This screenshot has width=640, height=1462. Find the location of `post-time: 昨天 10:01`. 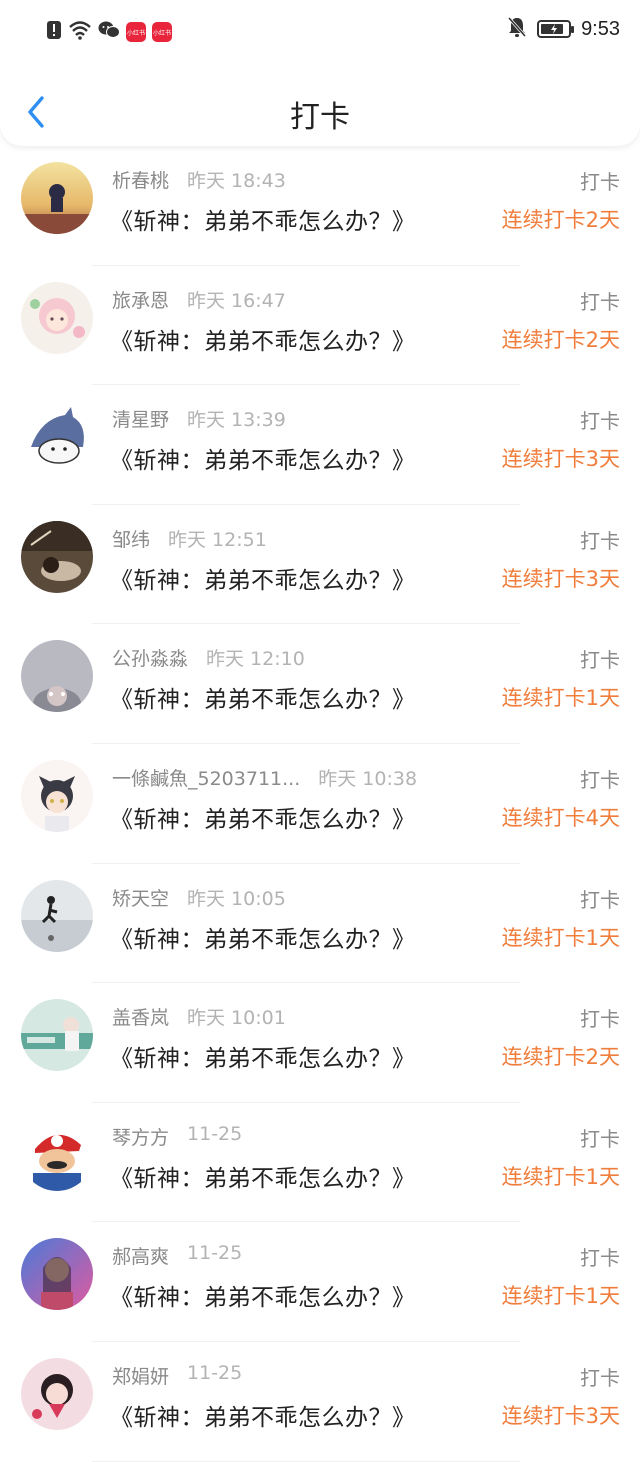

post-time: 昨天 10:01 is located at coordinates (236, 1018).